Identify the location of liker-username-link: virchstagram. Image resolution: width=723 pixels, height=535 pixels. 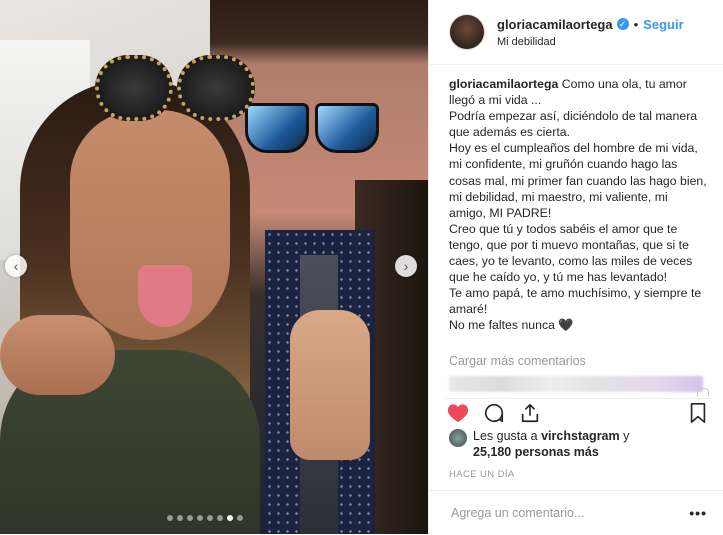
(580, 436).